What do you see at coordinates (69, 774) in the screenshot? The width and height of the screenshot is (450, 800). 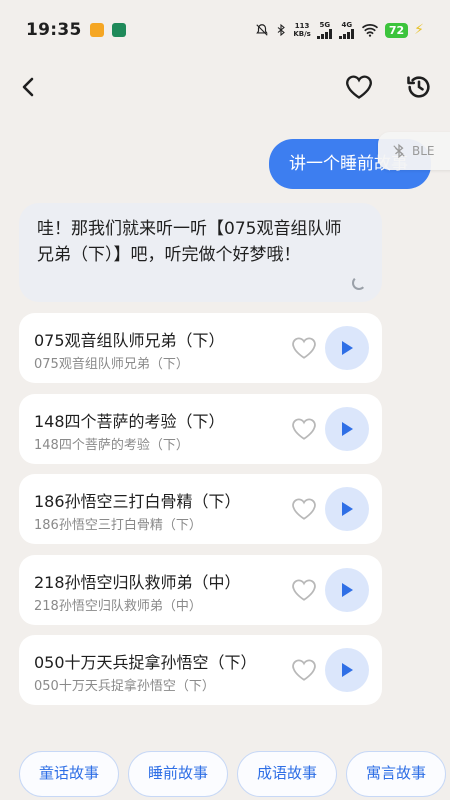 I see `chip-fairy-tales: 童话故事` at bounding box center [69, 774].